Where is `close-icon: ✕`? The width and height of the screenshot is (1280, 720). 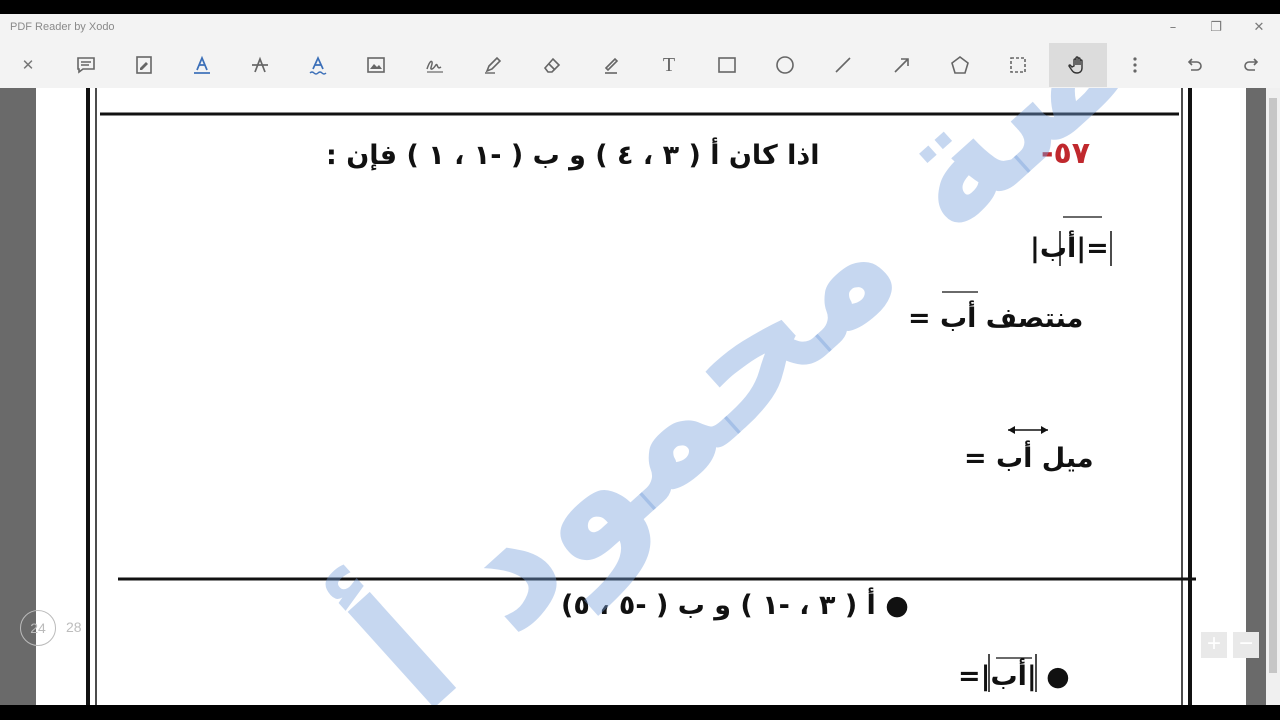 close-icon: ✕ is located at coordinates (28, 65).